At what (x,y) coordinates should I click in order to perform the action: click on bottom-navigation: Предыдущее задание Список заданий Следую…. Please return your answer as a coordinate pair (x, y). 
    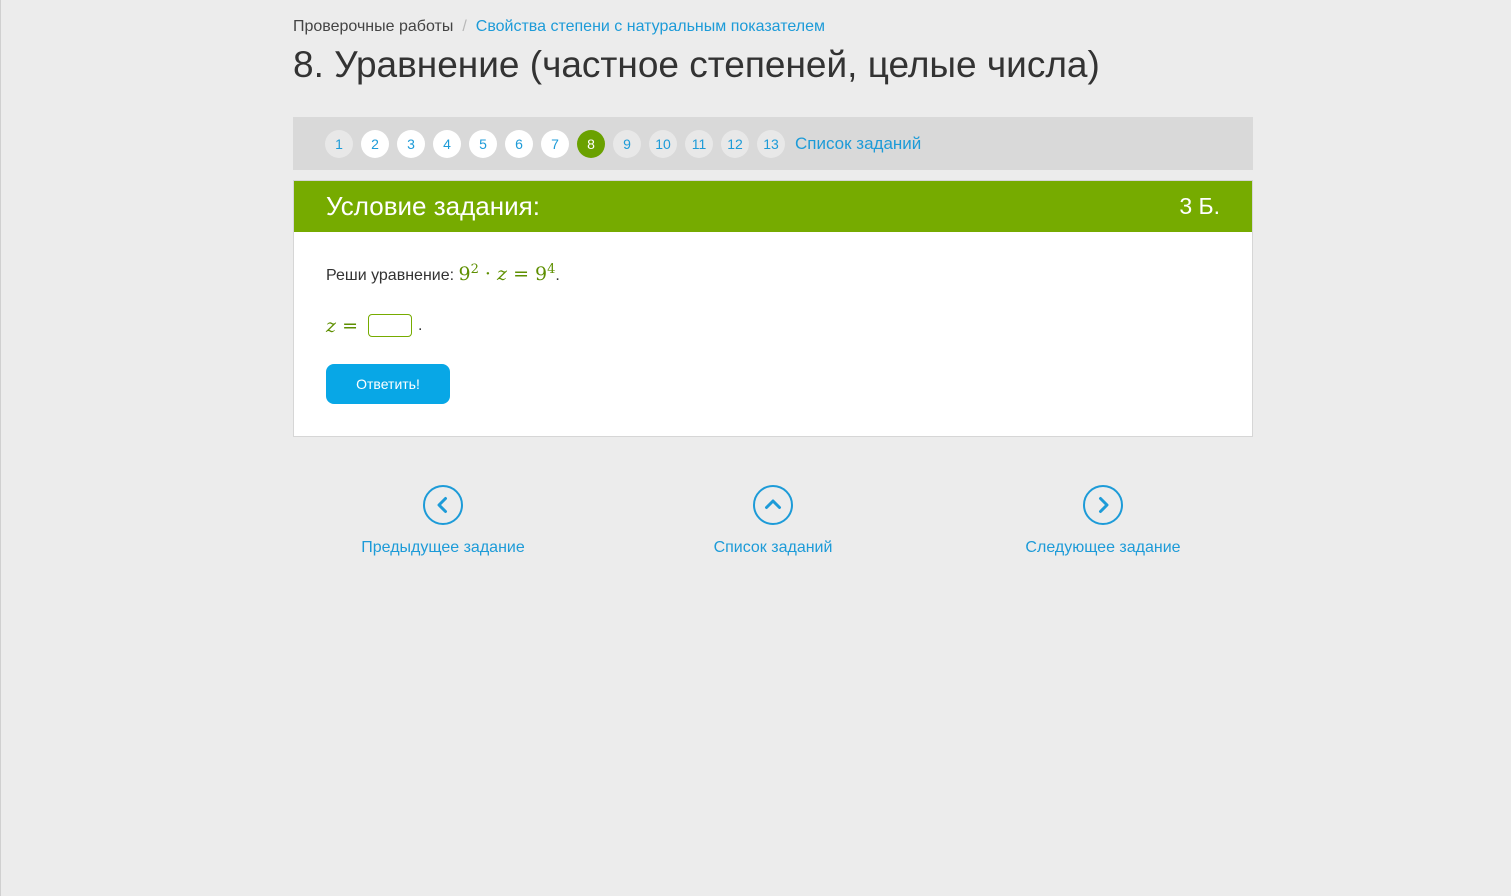
    Looking at the image, I should click on (773, 525).